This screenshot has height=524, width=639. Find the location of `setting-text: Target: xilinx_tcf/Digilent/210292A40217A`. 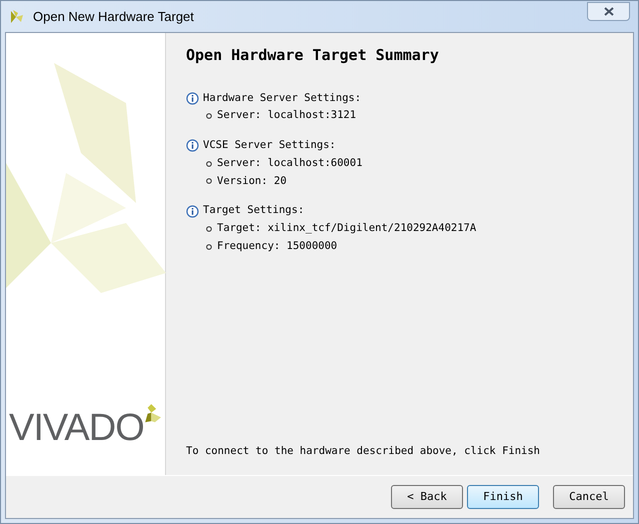

setting-text: Target: xilinx_tcf/Digilent/210292A40217A is located at coordinates (346, 228).